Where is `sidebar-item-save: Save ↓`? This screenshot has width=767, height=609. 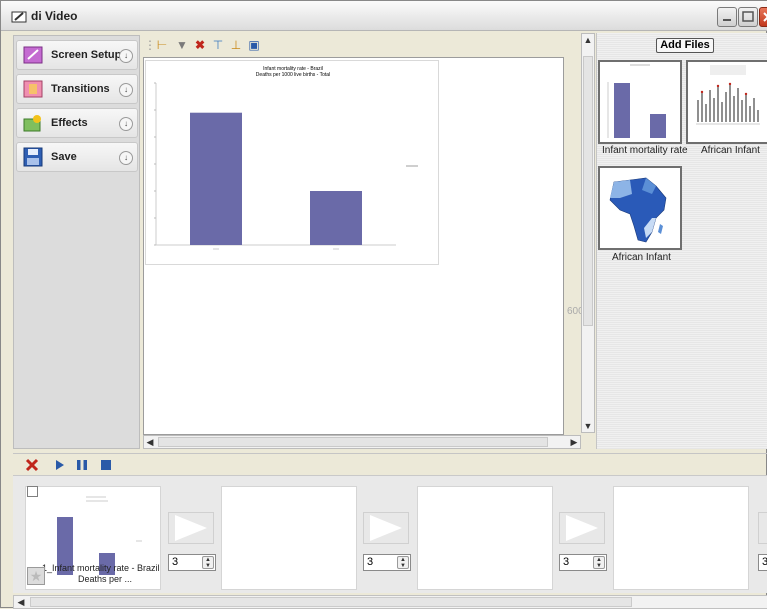 sidebar-item-save: Save ↓ is located at coordinates (77, 157).